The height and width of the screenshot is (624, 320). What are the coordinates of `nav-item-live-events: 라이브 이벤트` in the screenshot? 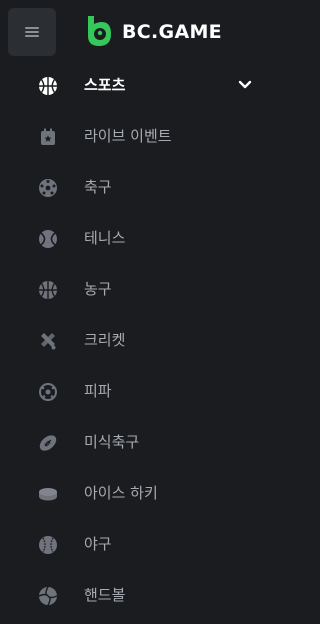 It's located at (137, 136).